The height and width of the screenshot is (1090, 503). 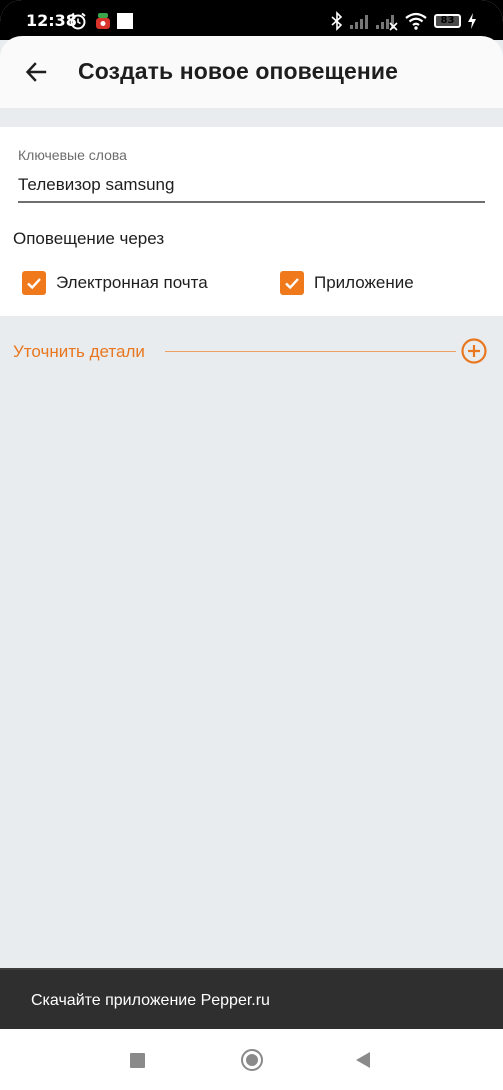 I want to click on email-option: Электронная почта, so click(x=115, y=283).